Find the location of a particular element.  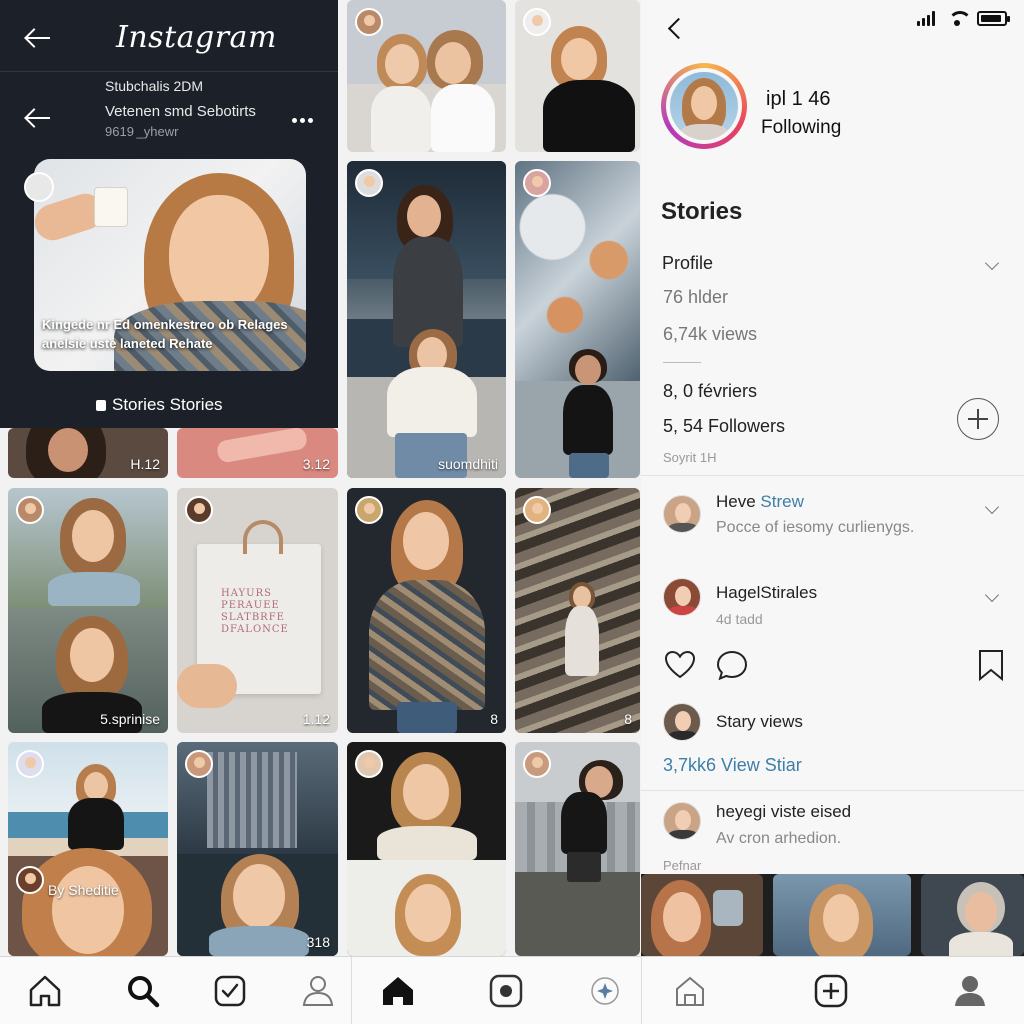

grid-photo-d2 is located at coordinates (577, 319).